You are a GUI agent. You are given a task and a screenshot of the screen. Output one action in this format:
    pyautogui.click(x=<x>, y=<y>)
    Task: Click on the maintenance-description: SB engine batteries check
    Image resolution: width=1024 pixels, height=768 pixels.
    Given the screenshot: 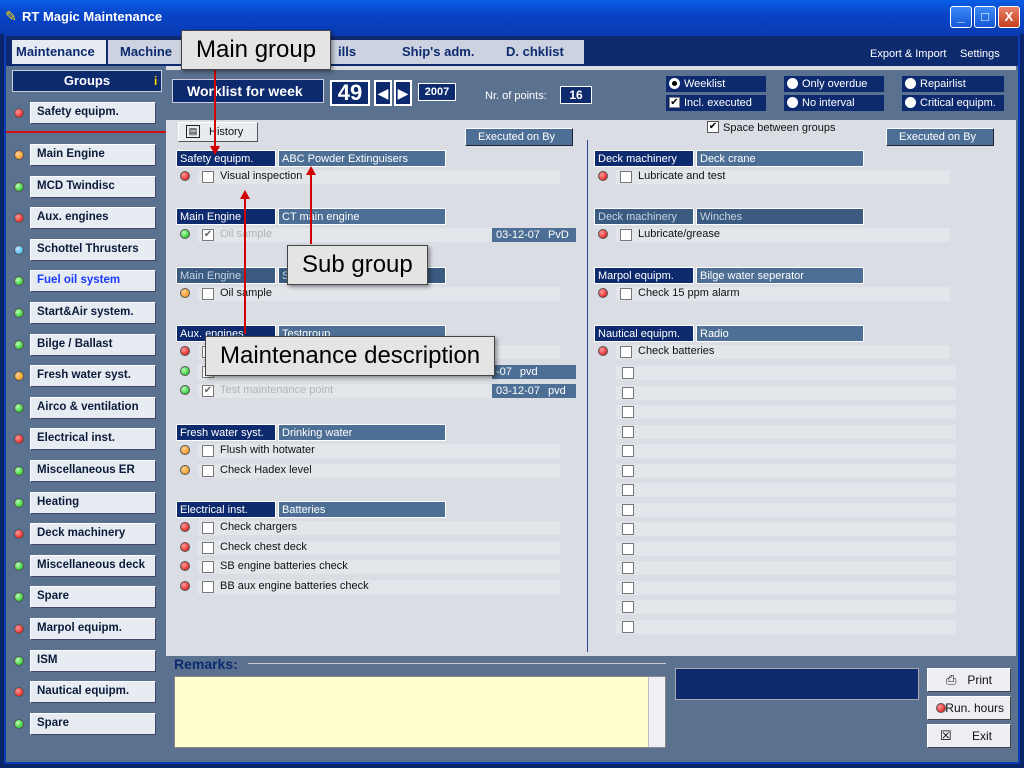 What is the action you would take?
    pyautogui.click(x=284, y=566)
    